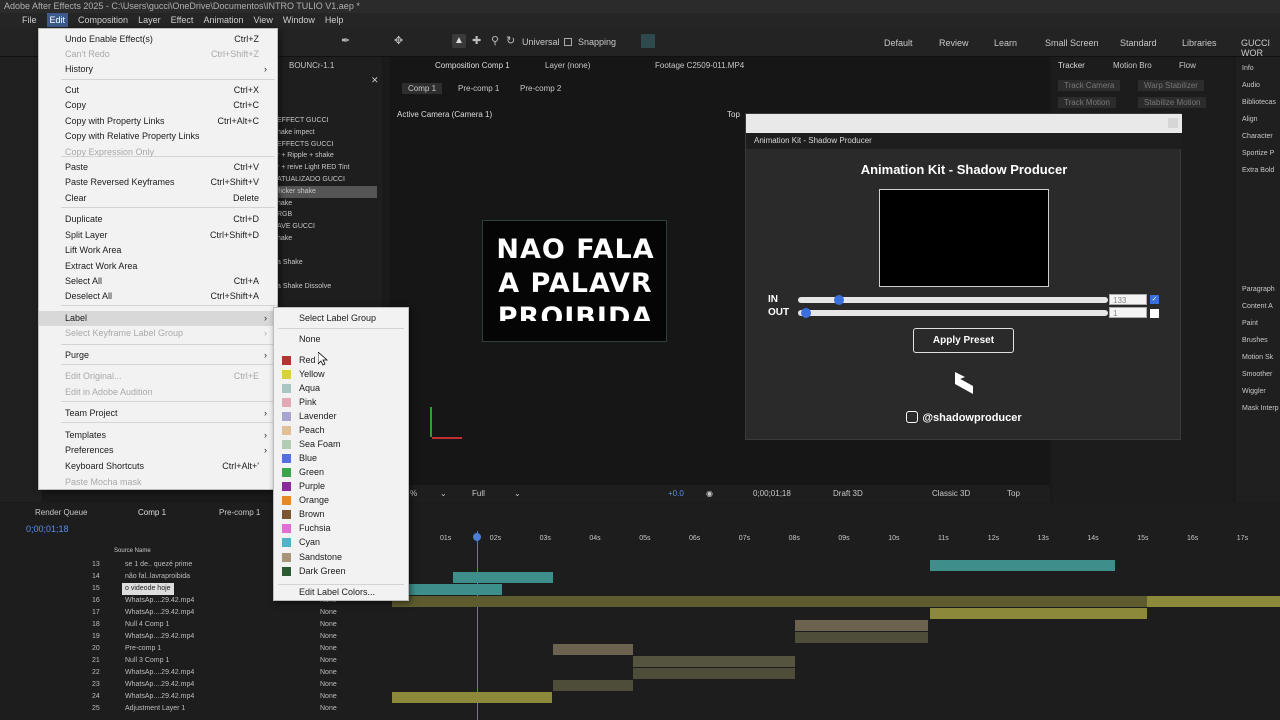  I want to click on effects-item: r + Ripple + shake, so click(327, 156).